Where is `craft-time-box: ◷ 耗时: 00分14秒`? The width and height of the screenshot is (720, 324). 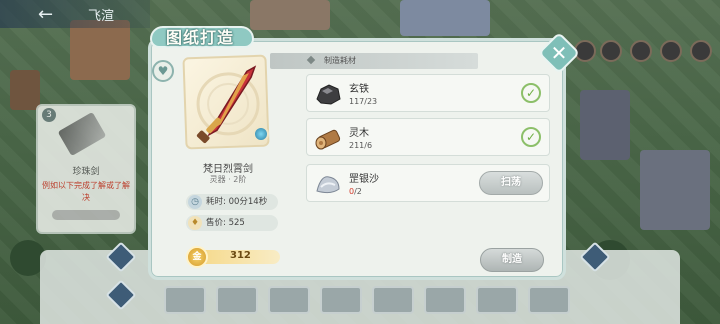 craft-time-box: ◷ 耗时: 00分14秒 is located at coordinates (232, 202).